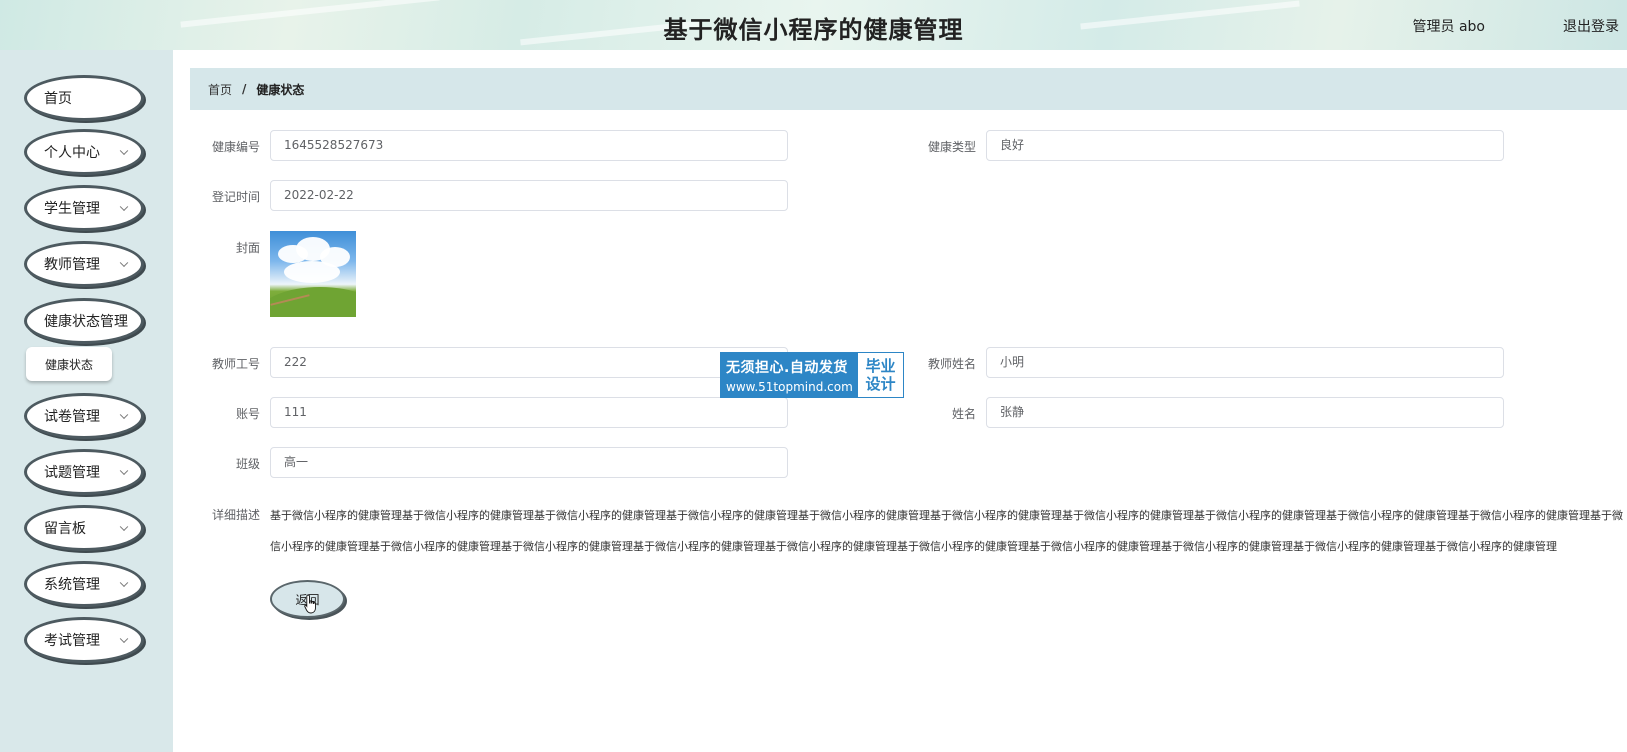  I want to click on health-no-label: 健康编号, so click(235, 147).